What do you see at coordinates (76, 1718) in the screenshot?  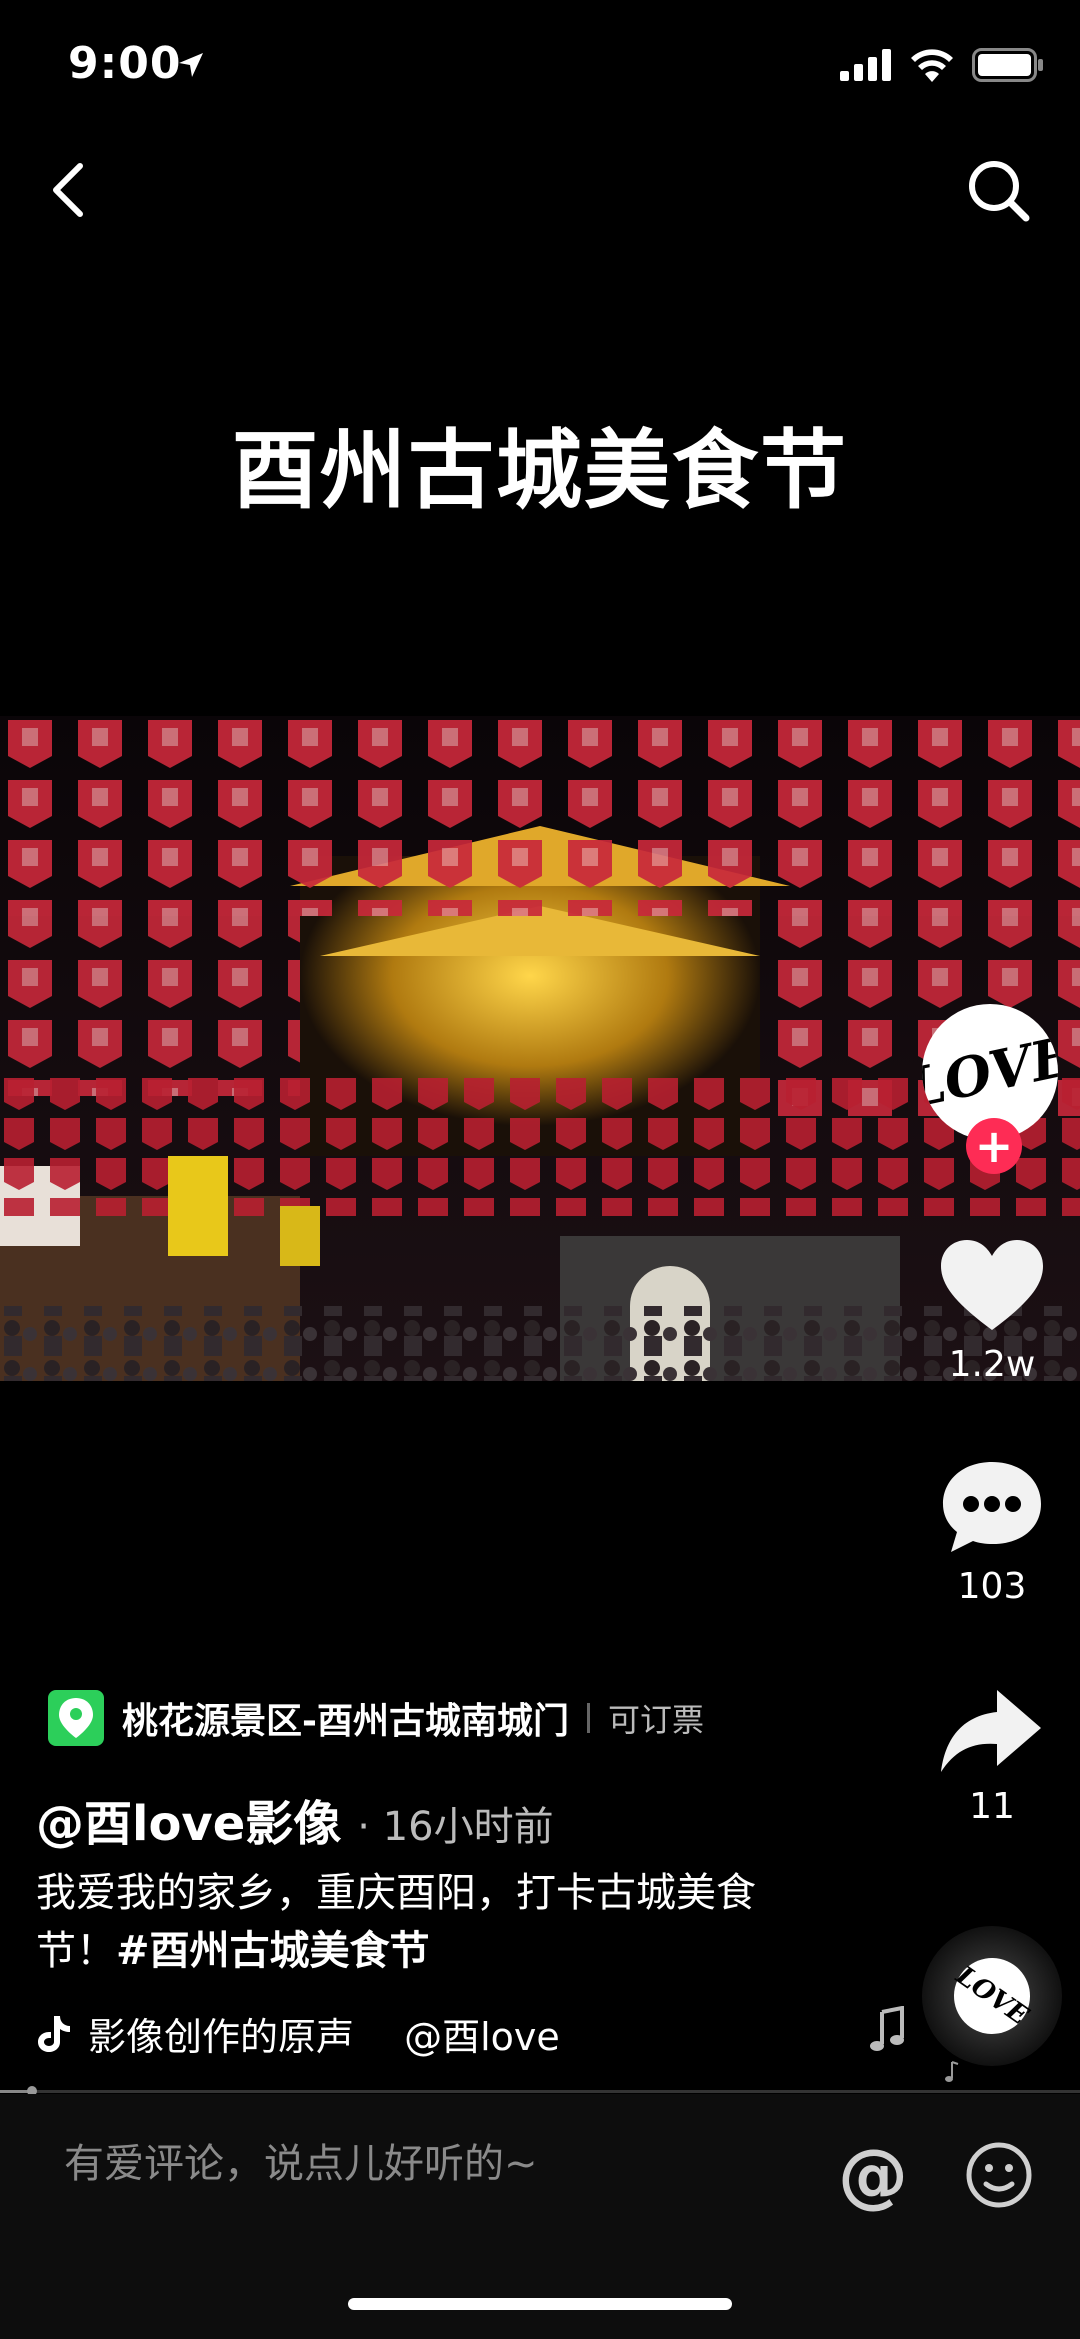 I see `map-pin-icon` at bounding box center [76, 1718].